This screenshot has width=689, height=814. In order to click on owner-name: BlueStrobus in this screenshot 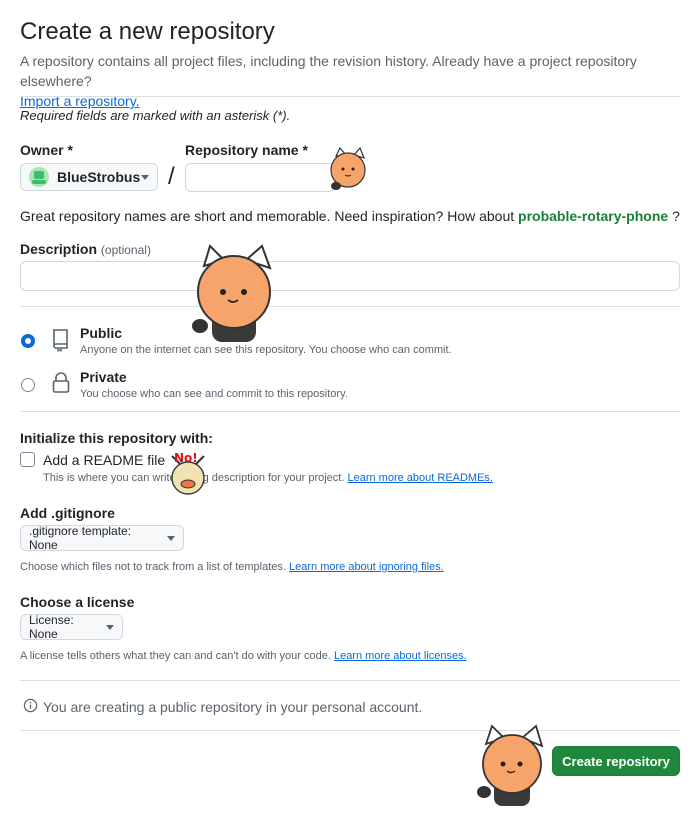, I will do `click(99, 177)`.